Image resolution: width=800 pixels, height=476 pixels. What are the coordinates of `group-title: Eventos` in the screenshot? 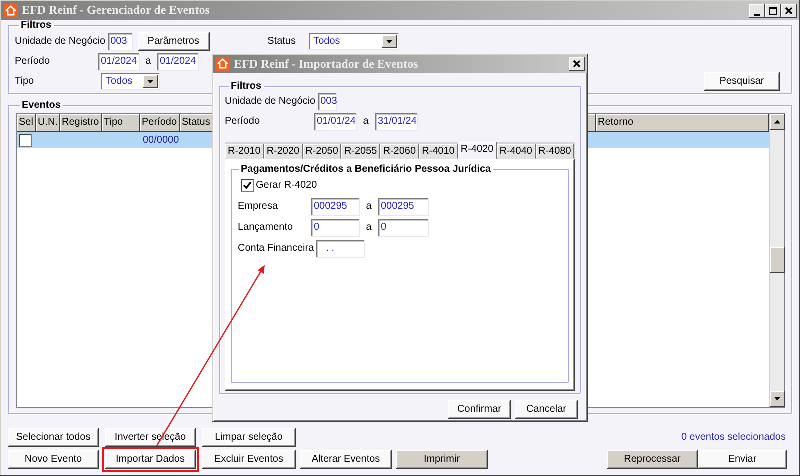 It's located at (41, 105).